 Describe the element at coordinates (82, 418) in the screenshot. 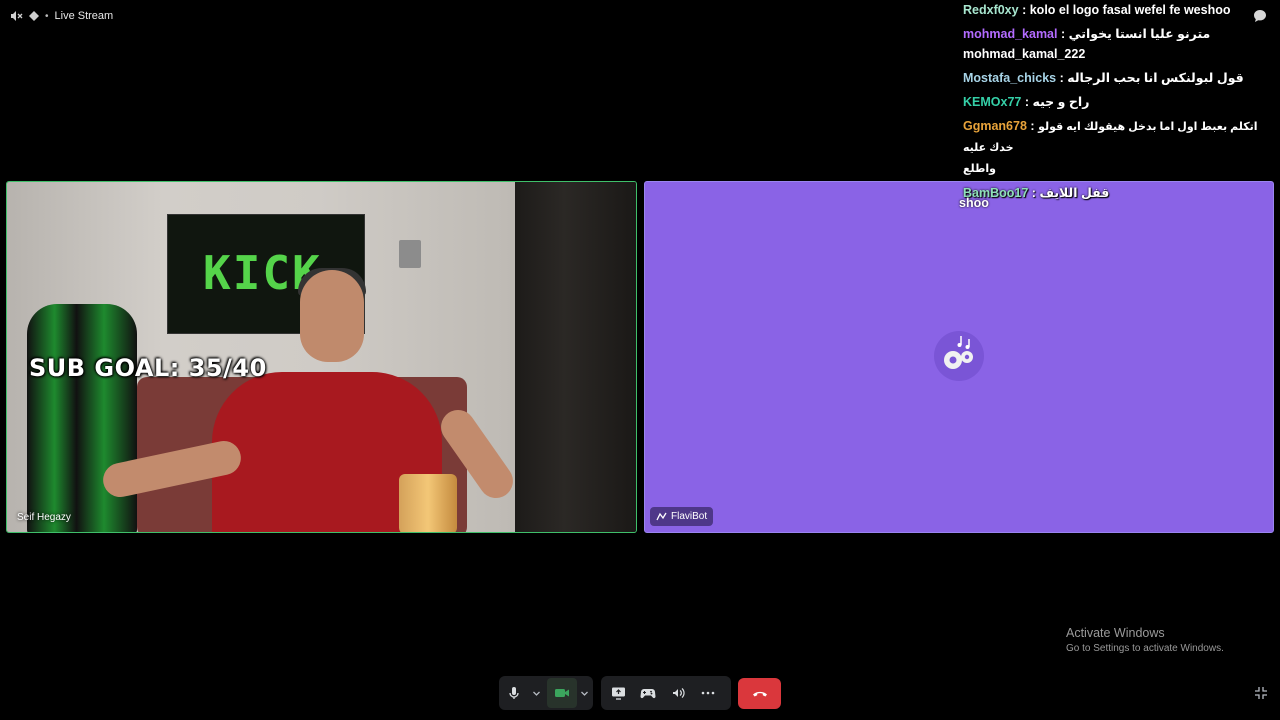

I see `gaming-chair` at that location.